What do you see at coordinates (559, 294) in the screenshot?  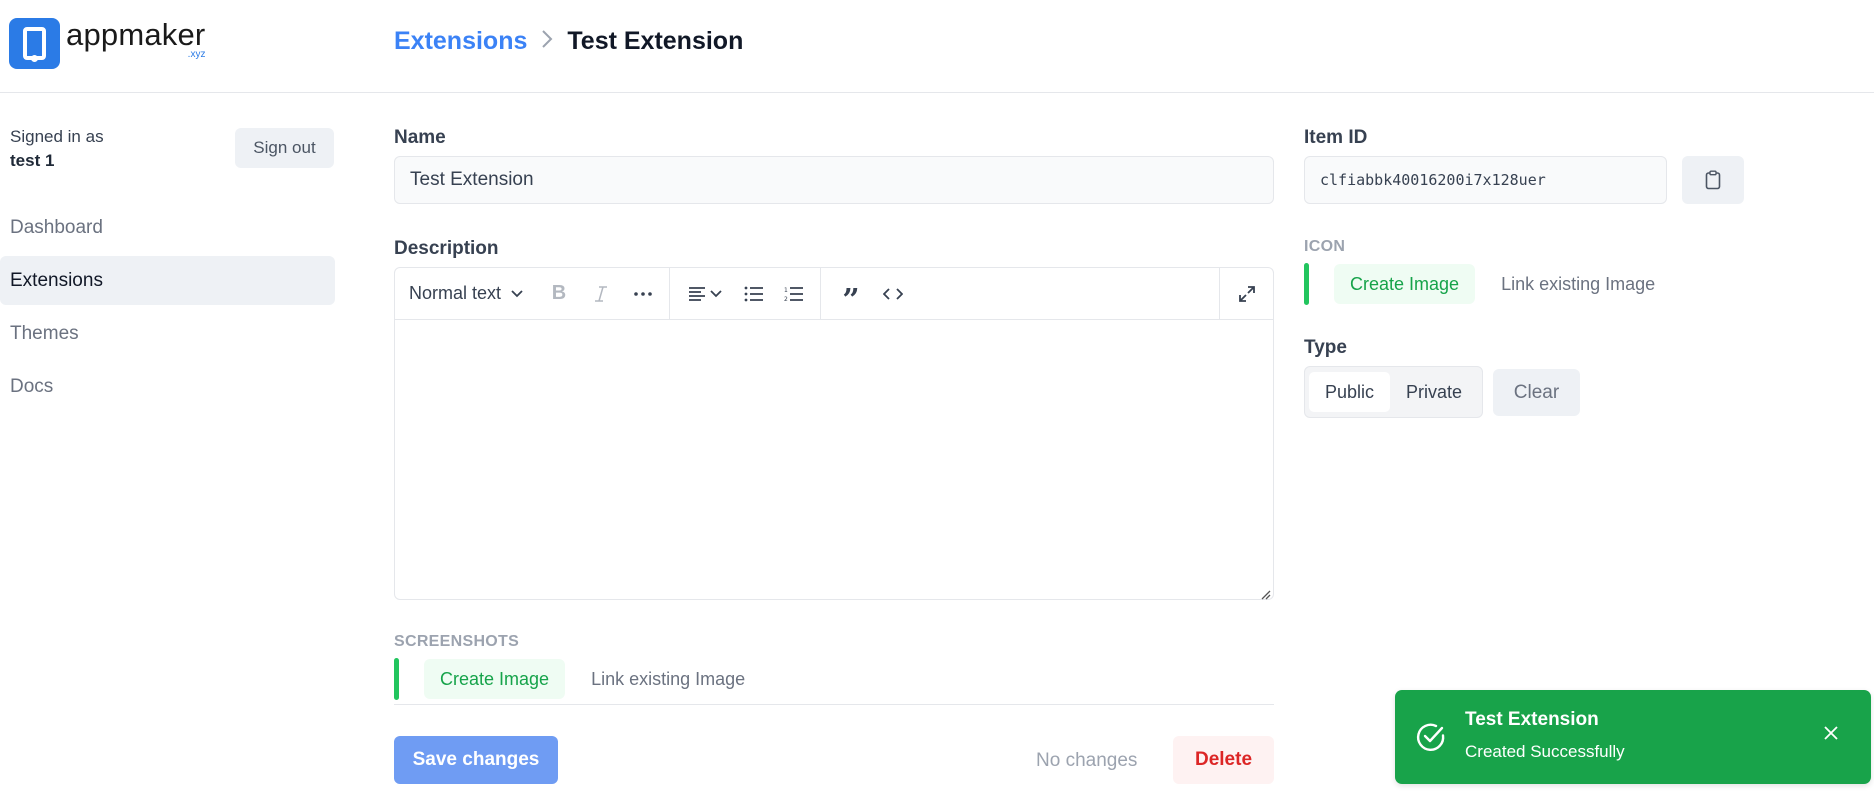 I see `bold-icon: B` at bounding box center [559, 294].